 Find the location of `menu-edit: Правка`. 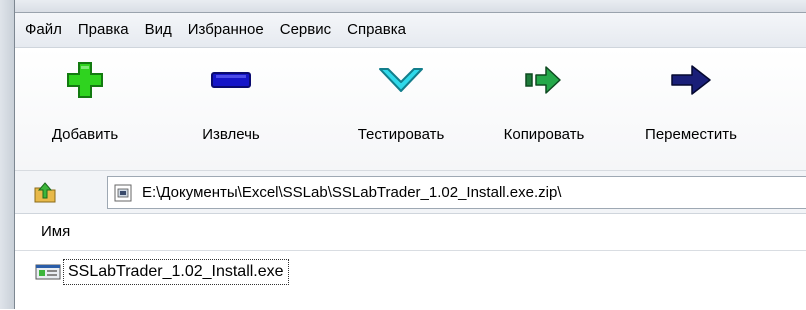

menu-edit: Правка is located at coordinates (103, 30).